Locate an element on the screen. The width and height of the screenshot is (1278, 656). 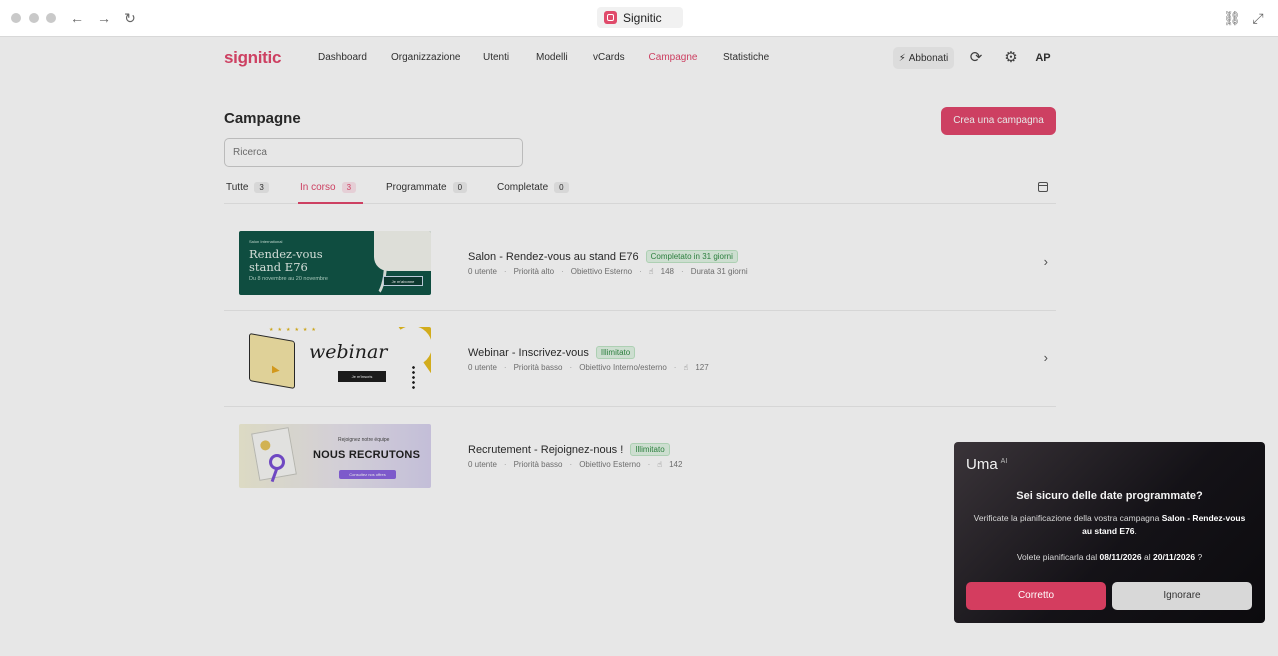
banner-headline: webinar is located at coordinates (348, 352).